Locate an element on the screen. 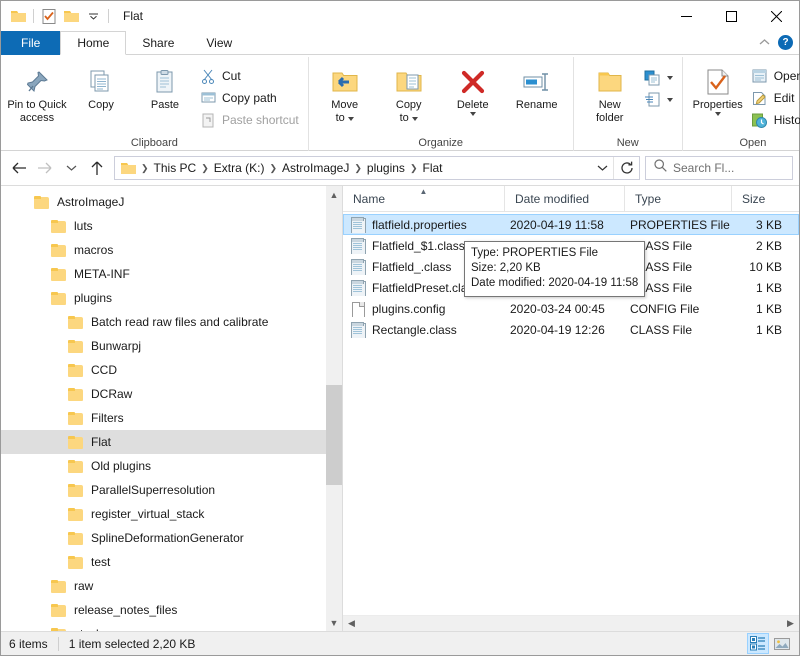  paste-button: Paste is located at coordinates (165, 96).